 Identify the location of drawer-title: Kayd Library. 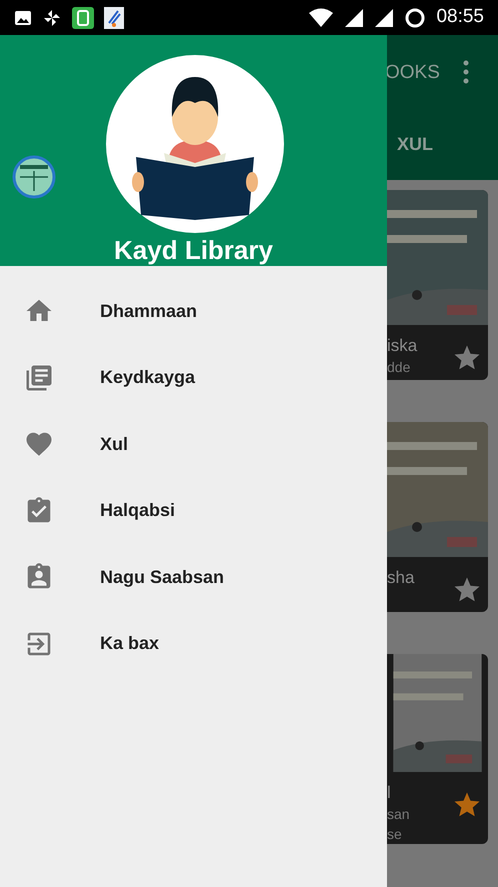
(193, 250).